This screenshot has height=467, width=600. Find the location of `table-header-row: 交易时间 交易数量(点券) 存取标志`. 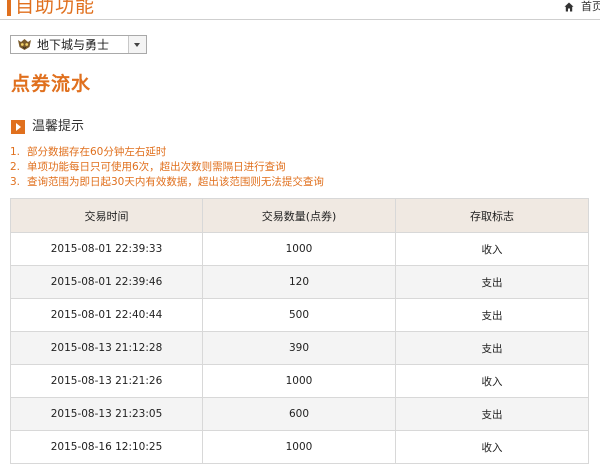

table-header-row: 交易时间 交易数量(点券) 存取标志 is located at coordinates (299, 215).